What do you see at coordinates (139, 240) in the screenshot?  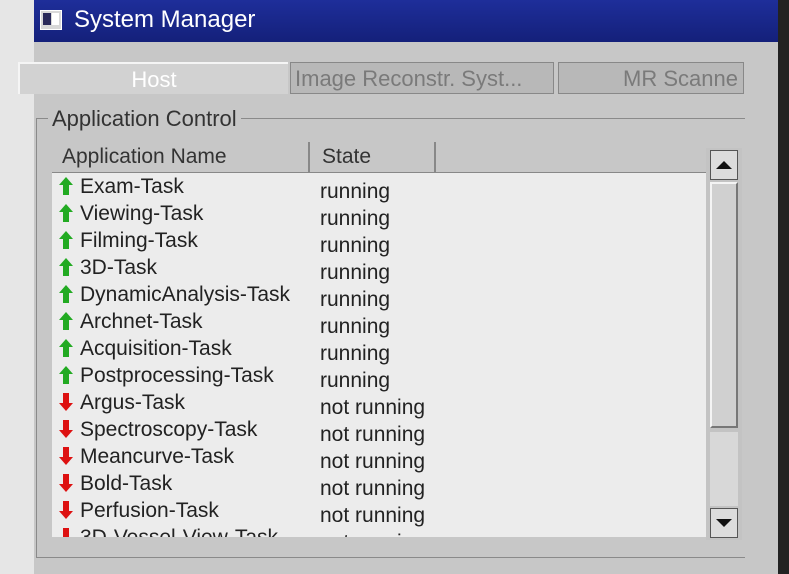 I see `application-name: Filming-Task` at bounding box center [139, 240].